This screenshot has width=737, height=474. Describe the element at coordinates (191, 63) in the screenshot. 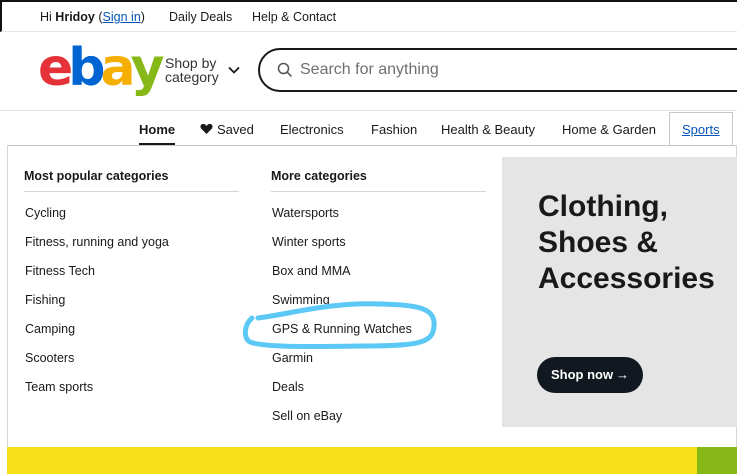

I see `shop-by-line1: Shop by` at that location.